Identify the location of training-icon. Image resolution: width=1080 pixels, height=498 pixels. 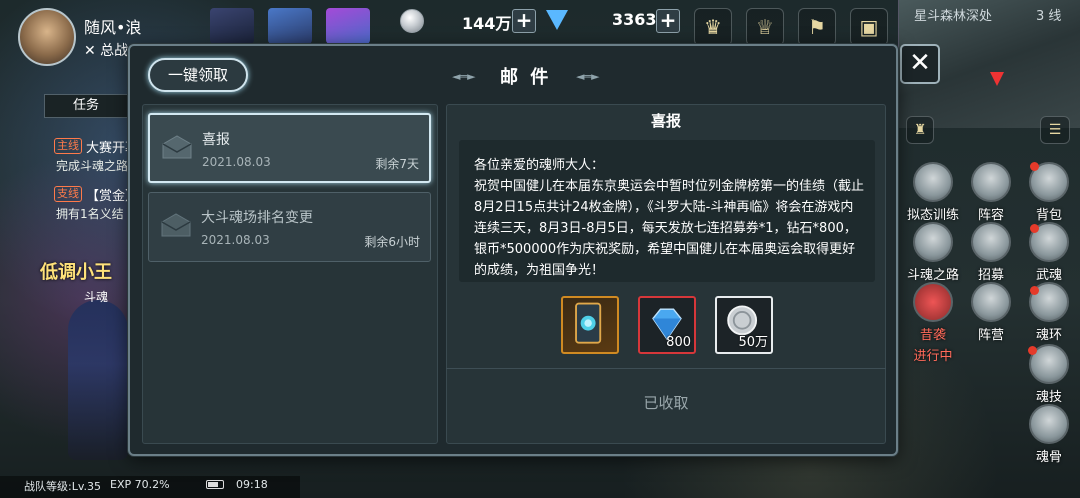
(933, 182).